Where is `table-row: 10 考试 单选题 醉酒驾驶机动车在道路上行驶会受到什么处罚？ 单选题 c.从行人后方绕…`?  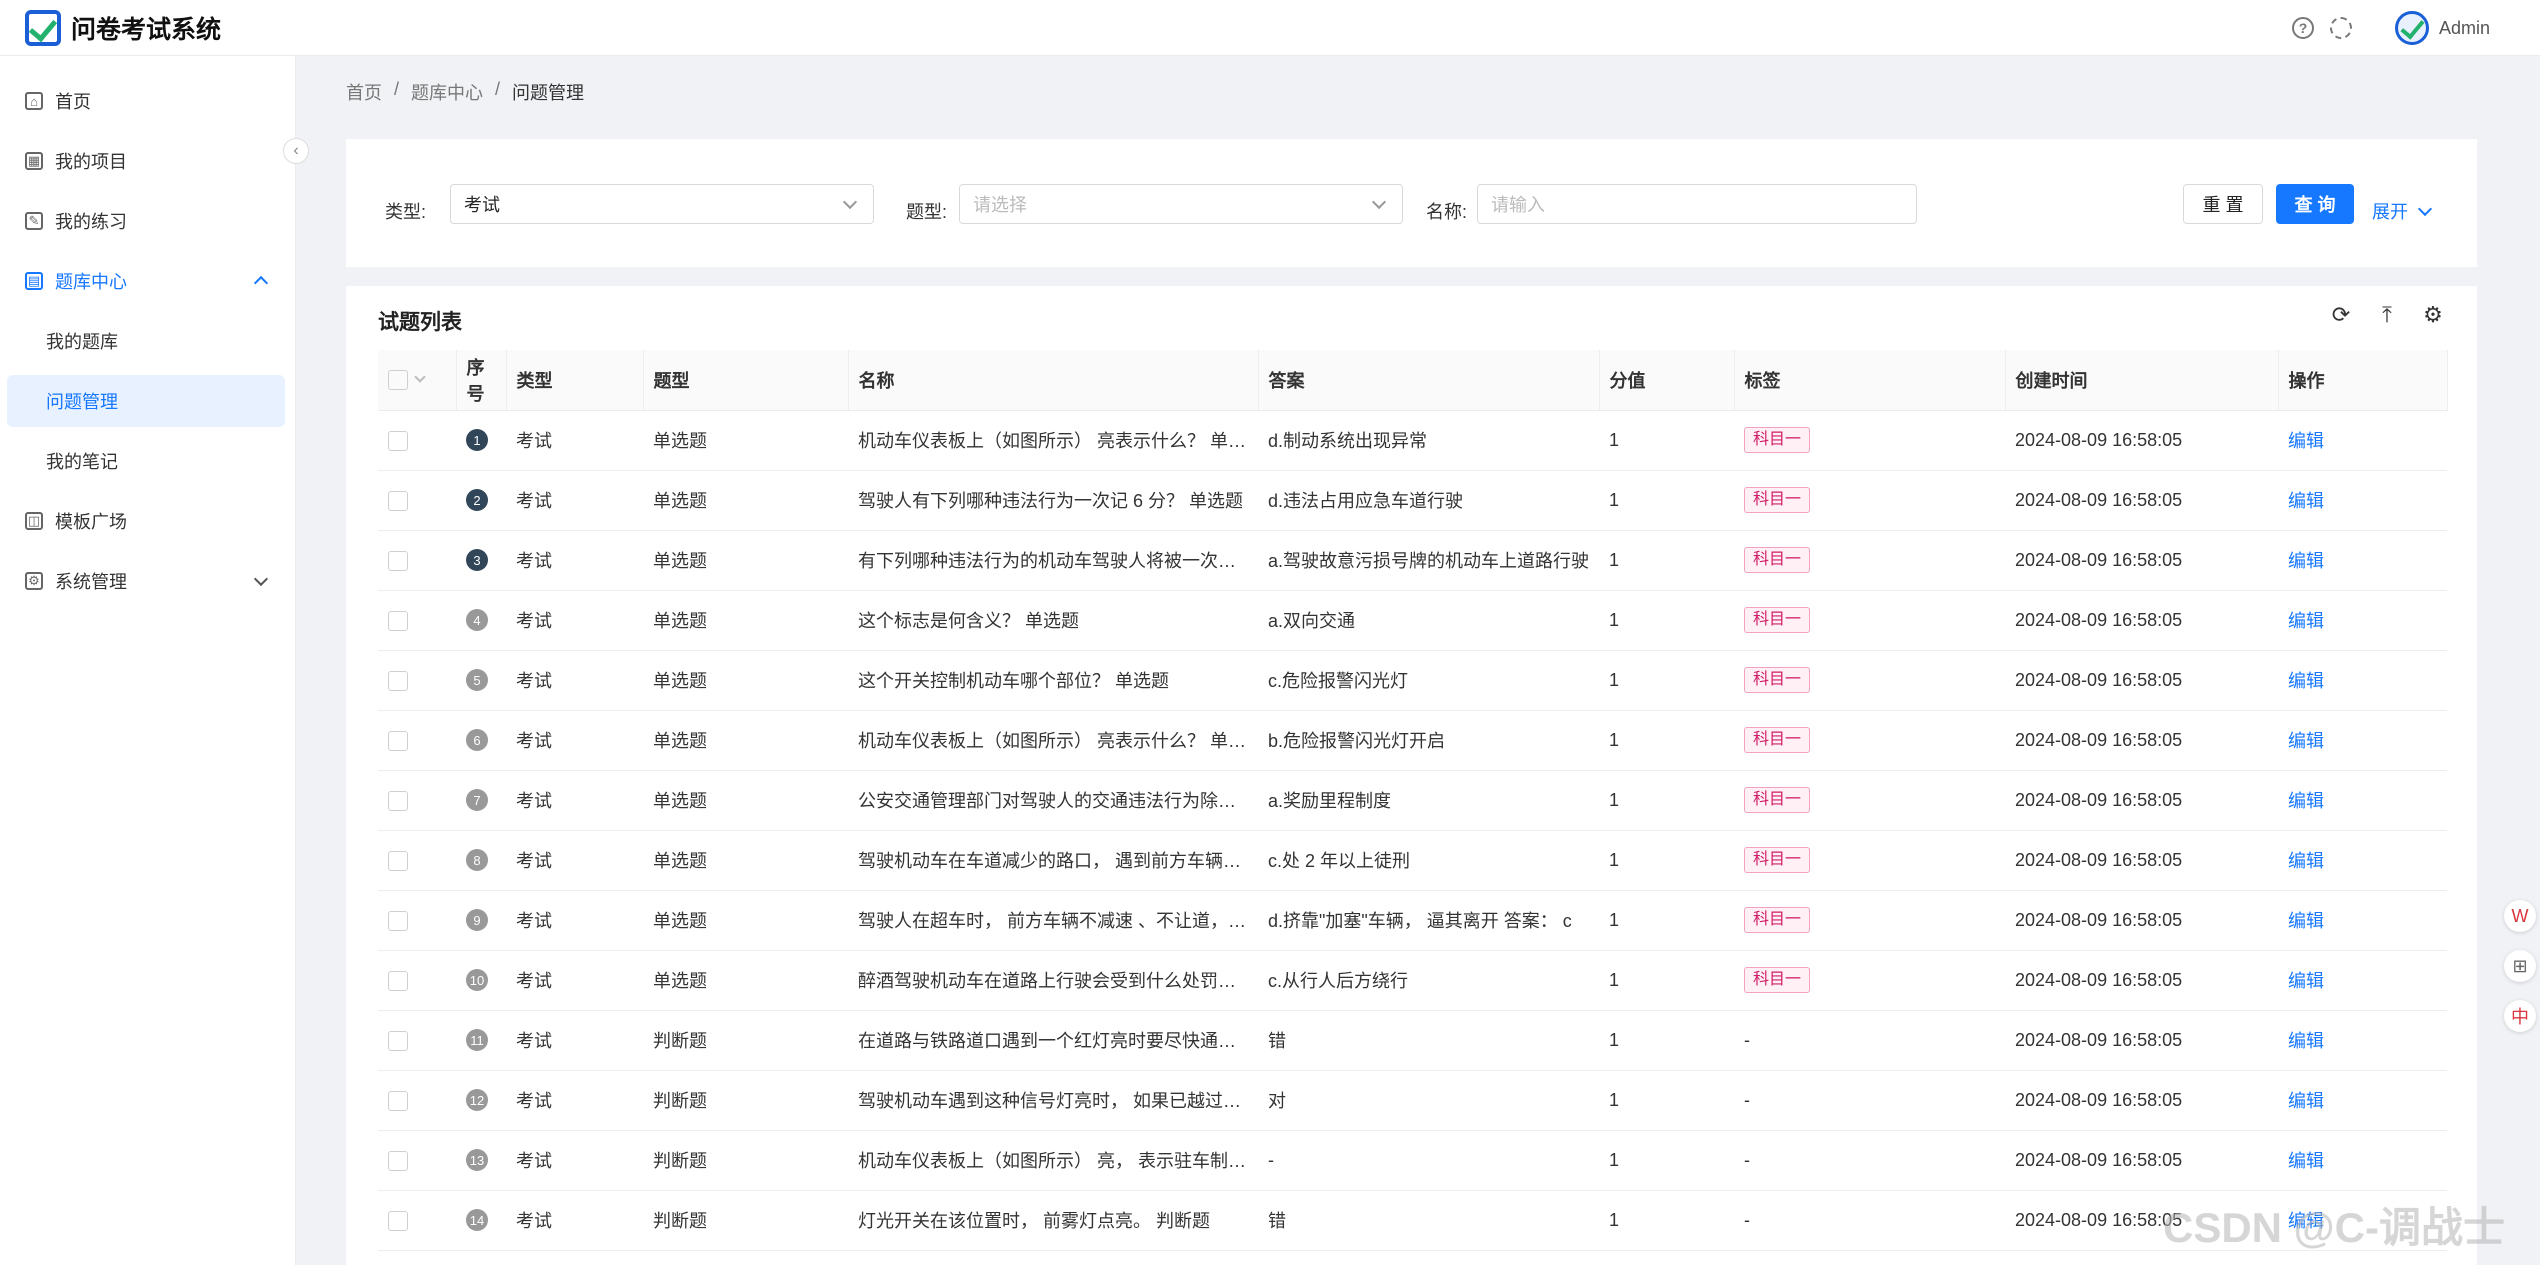
table-row: 10 考试 单选题 醉酒驾驶机动车在道路上行驶会受到什么处罚？ 单选题 c.从行人后方绕… is located at coordinates (1412, 980).